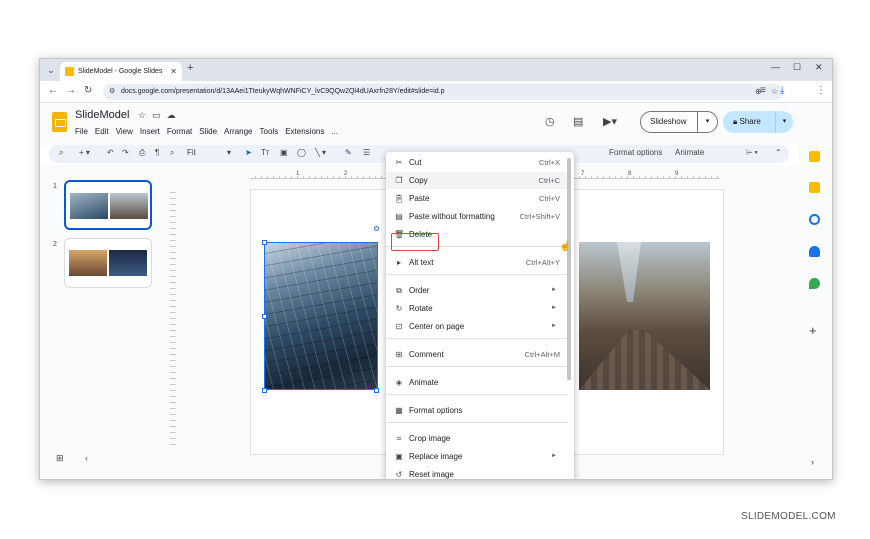  I want to click on menu-item-replace-image: ▣ Replace image ►, so click(477, 456).